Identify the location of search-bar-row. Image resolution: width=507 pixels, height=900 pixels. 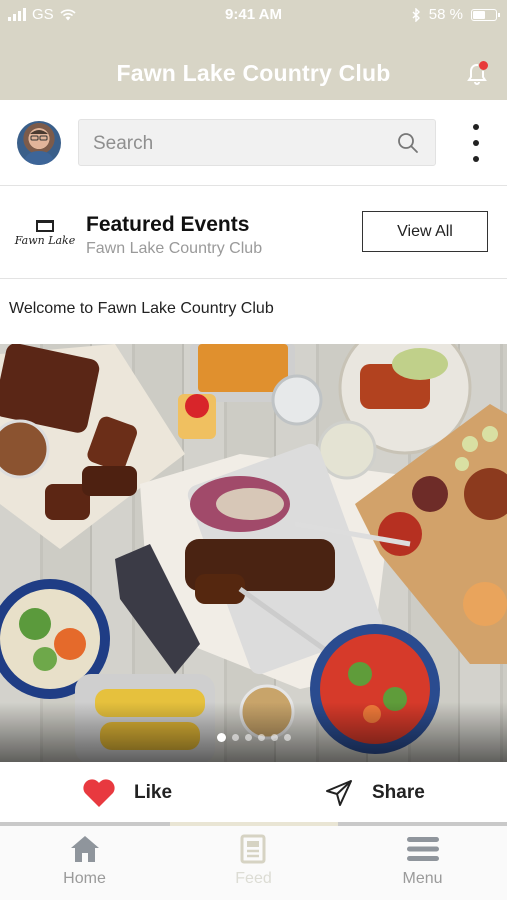
(253, 143).